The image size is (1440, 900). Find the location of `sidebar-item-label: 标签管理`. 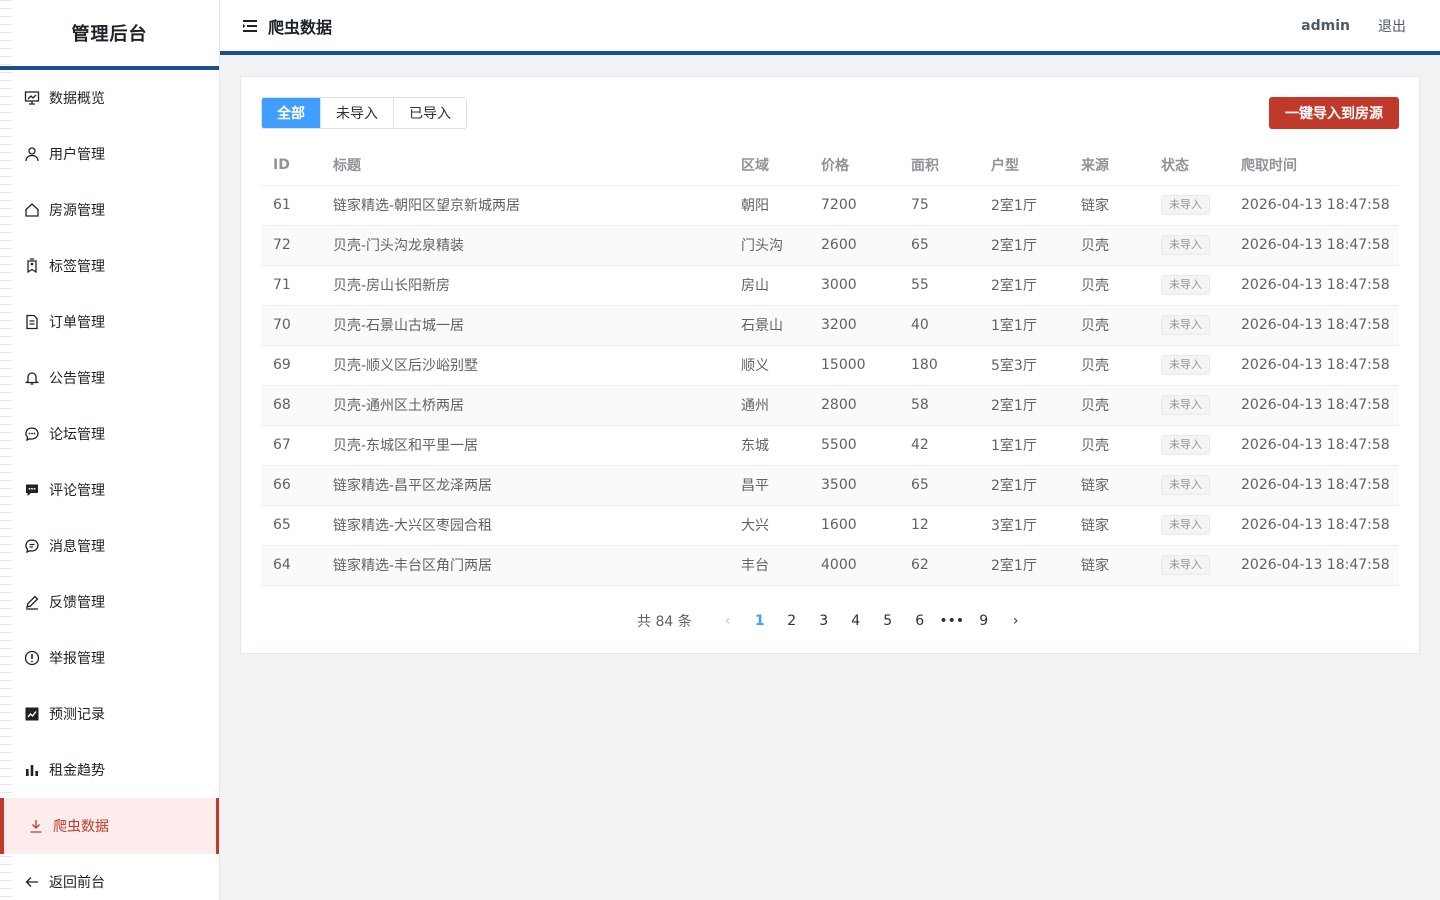

sidebar-item-label: 标签管理 is located at coordinates (77, 267).